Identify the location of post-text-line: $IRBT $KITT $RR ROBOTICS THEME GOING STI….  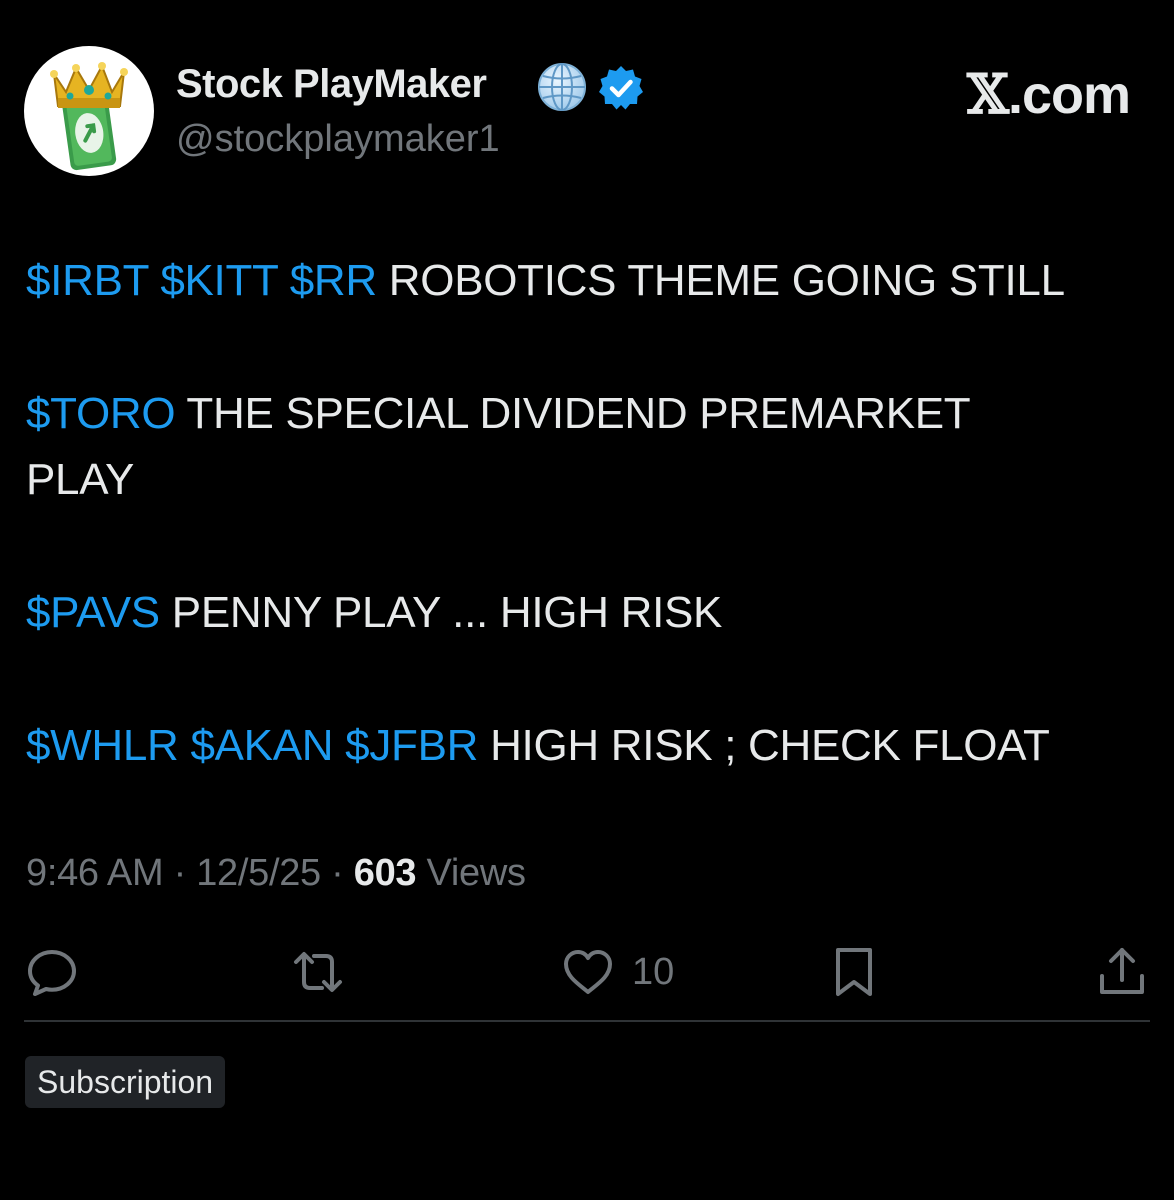
(545, 281).